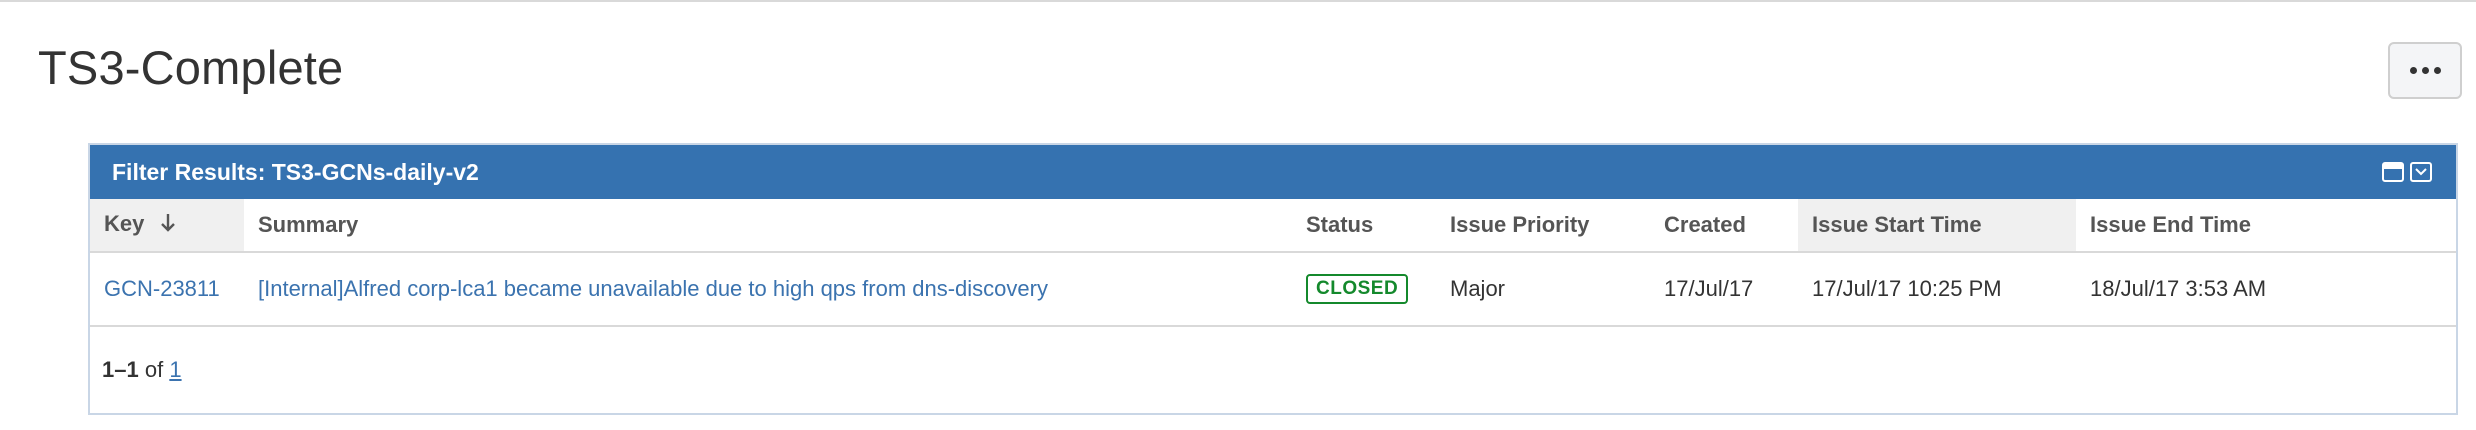 The height and width of the screenshot is (430, 2476). What do you see at coordinates (2407, 172) in the screenshot?
I see `gadget-controls` at bounding box center [2407, 172].